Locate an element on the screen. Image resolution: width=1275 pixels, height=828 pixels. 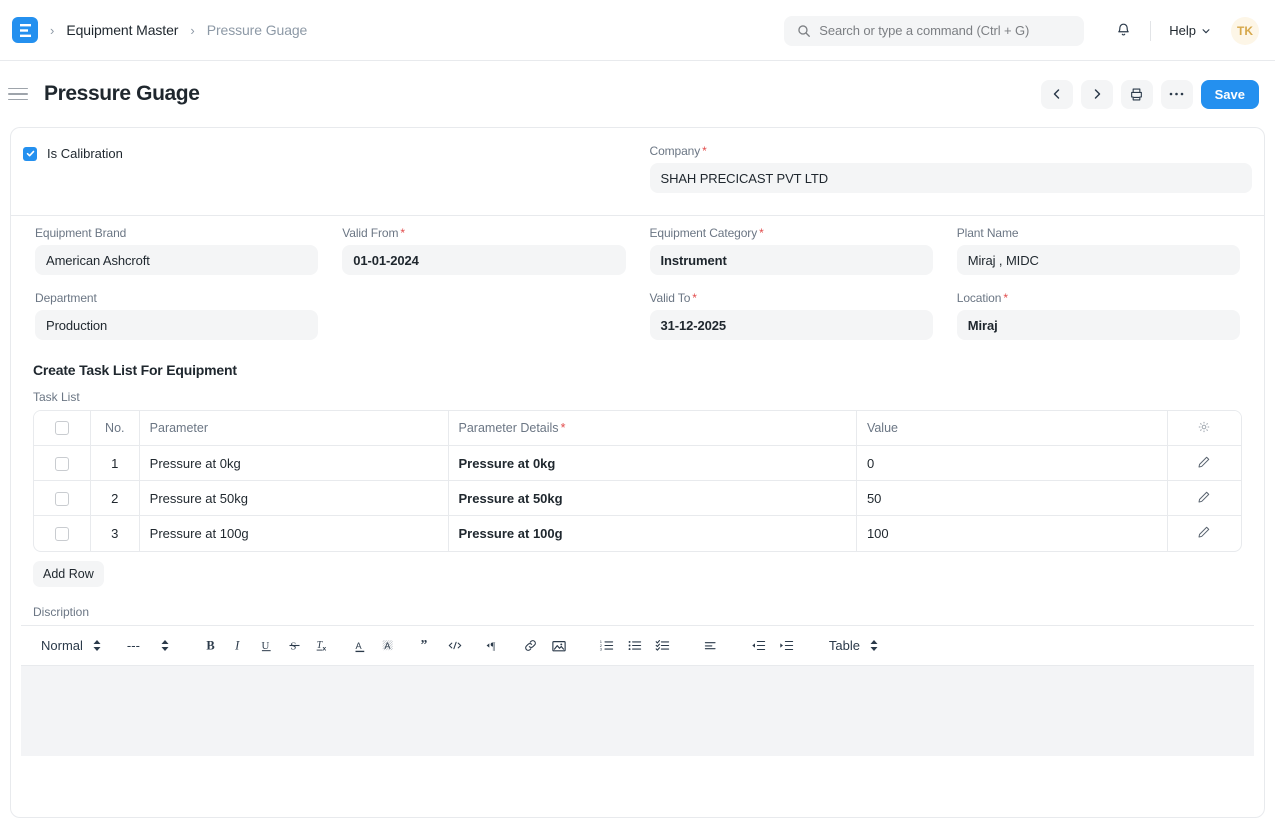
cell-parameter-details: Pressure at 100g is located at coordinates (653, 533).